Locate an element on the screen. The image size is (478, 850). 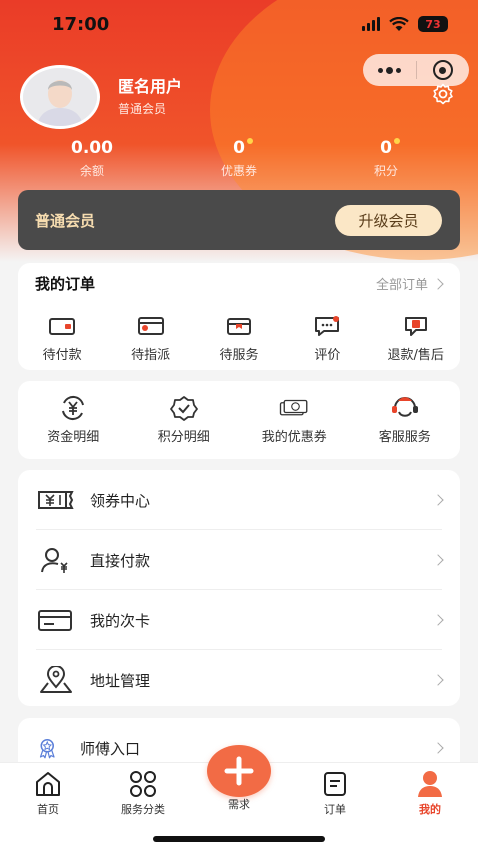
battery-icon: 73 is located at coordinates (433, 24).